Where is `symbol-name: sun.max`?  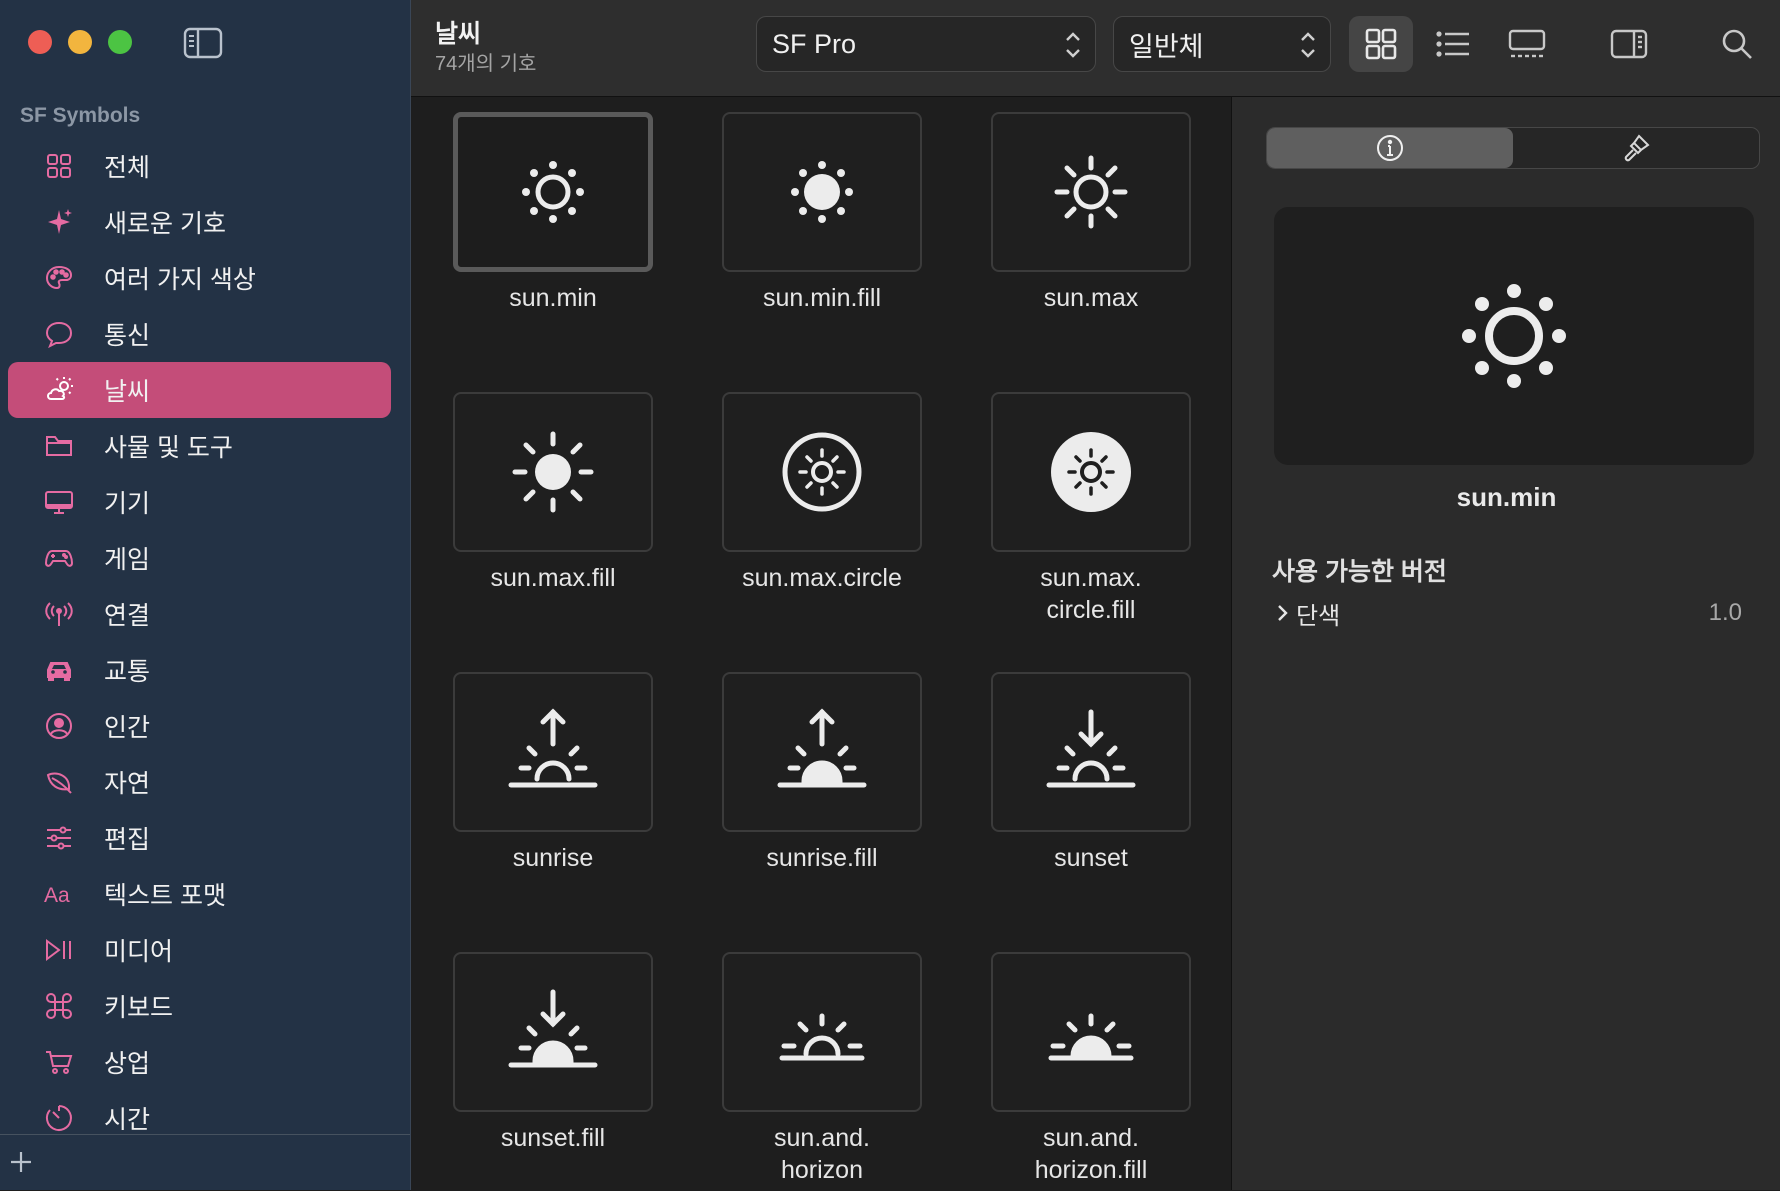 symbol-name: sun.max is located at coordinates (1091, 298).